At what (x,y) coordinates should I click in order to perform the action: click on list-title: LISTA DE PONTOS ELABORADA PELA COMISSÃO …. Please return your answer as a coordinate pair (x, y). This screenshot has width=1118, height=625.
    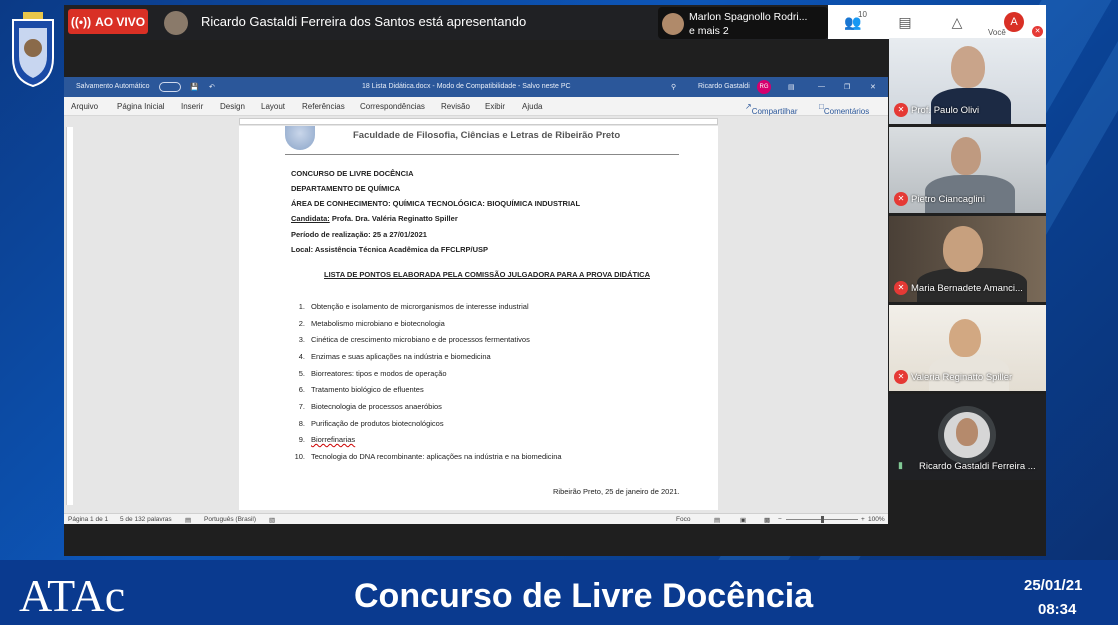
    Looking at the image, I should click on (487, 274).